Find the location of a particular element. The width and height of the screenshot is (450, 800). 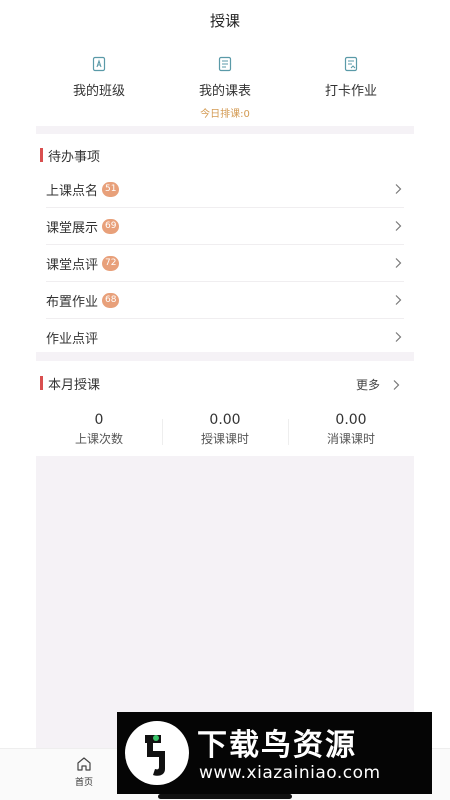

todo-header: 待办事项 is located at coordinates (70, 156).